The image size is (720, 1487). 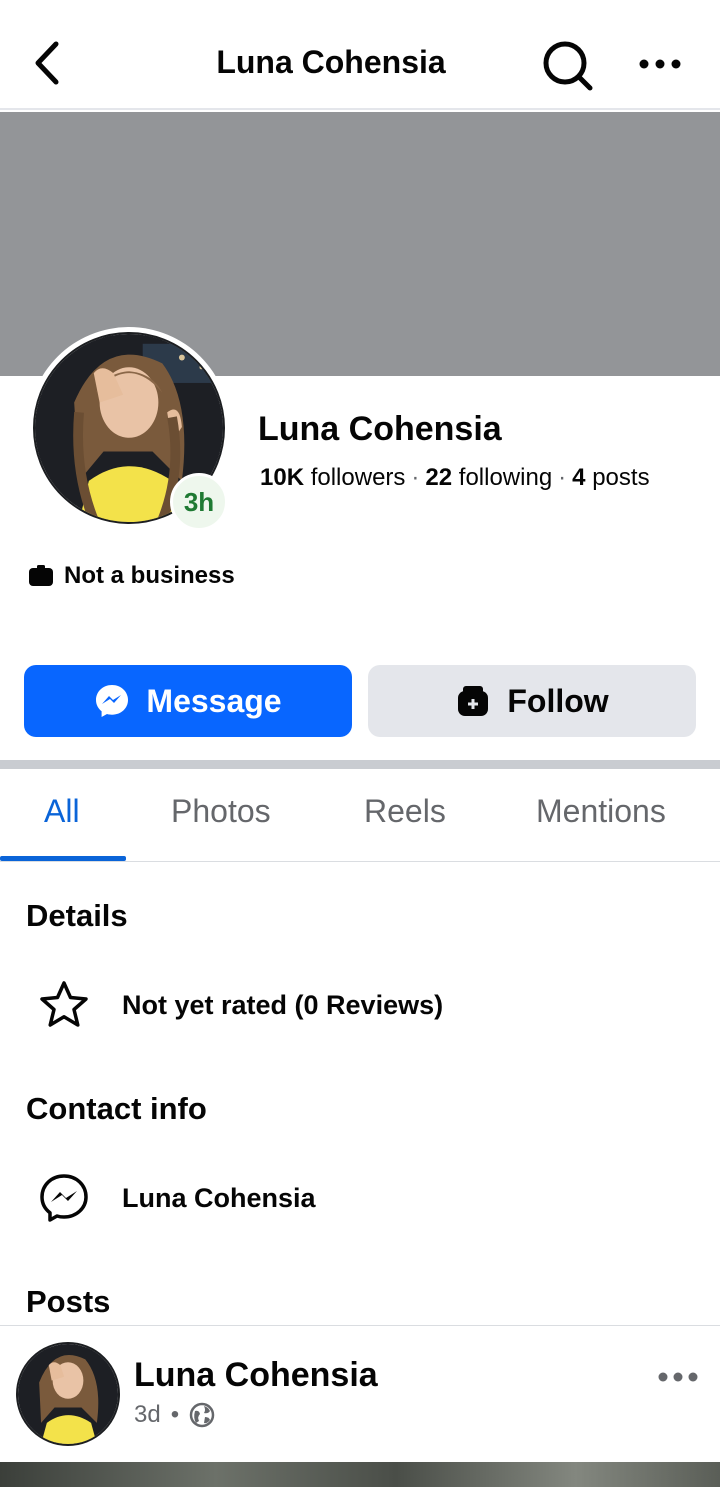 What do you see at coordinates (360, 1325) in the screenshot?
I see `posts-divider` at bounding box center [360, 1325].